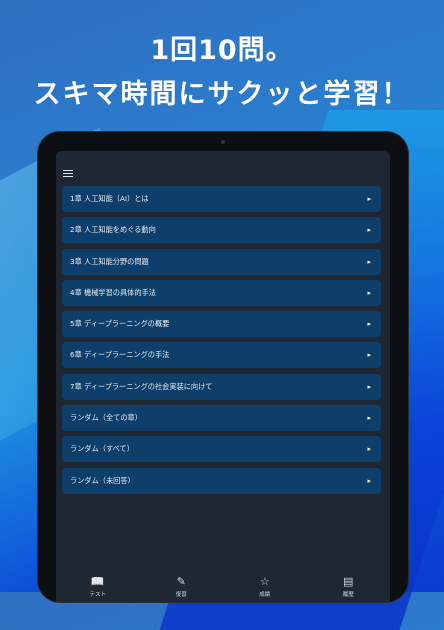  I want to click on headline-line1: 1回10問。, so click(222, 50).